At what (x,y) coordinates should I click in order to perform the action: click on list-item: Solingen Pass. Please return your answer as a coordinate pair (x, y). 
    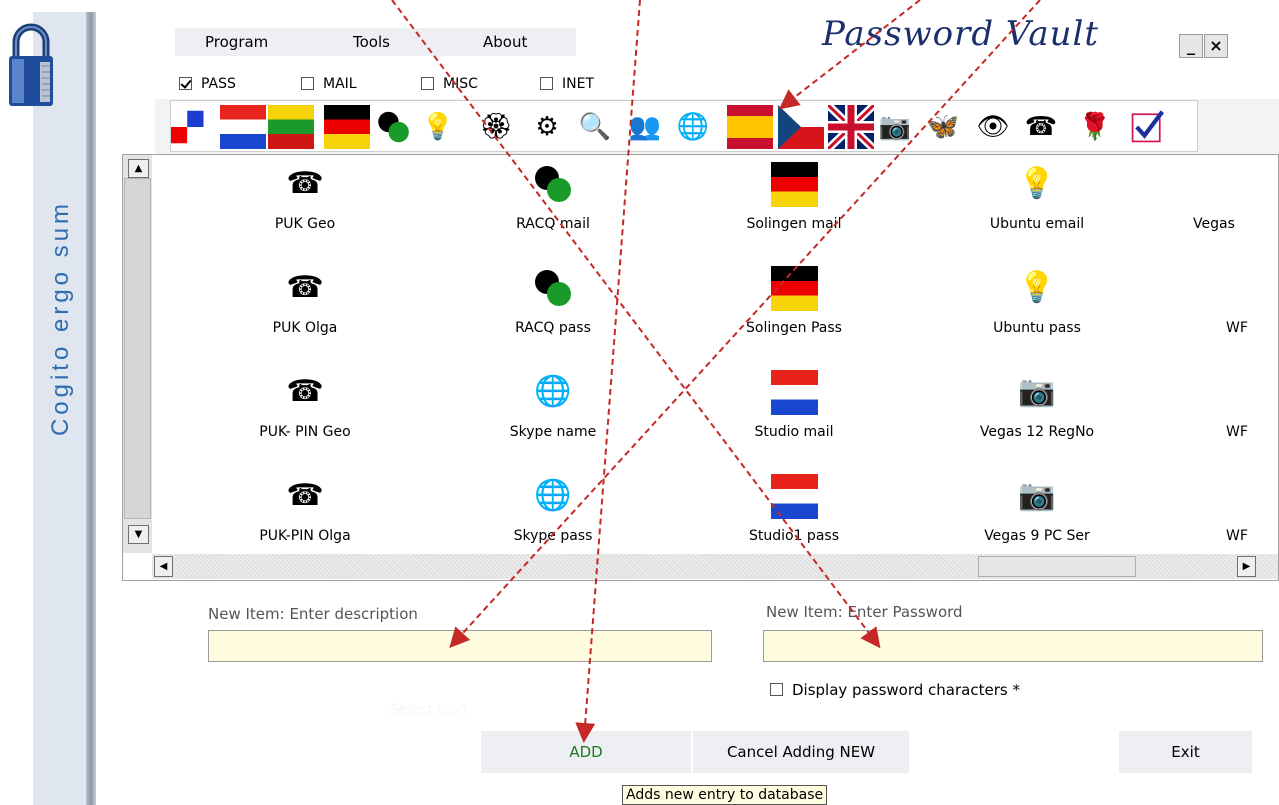
    Looking at the image, I should click on (794, 300).